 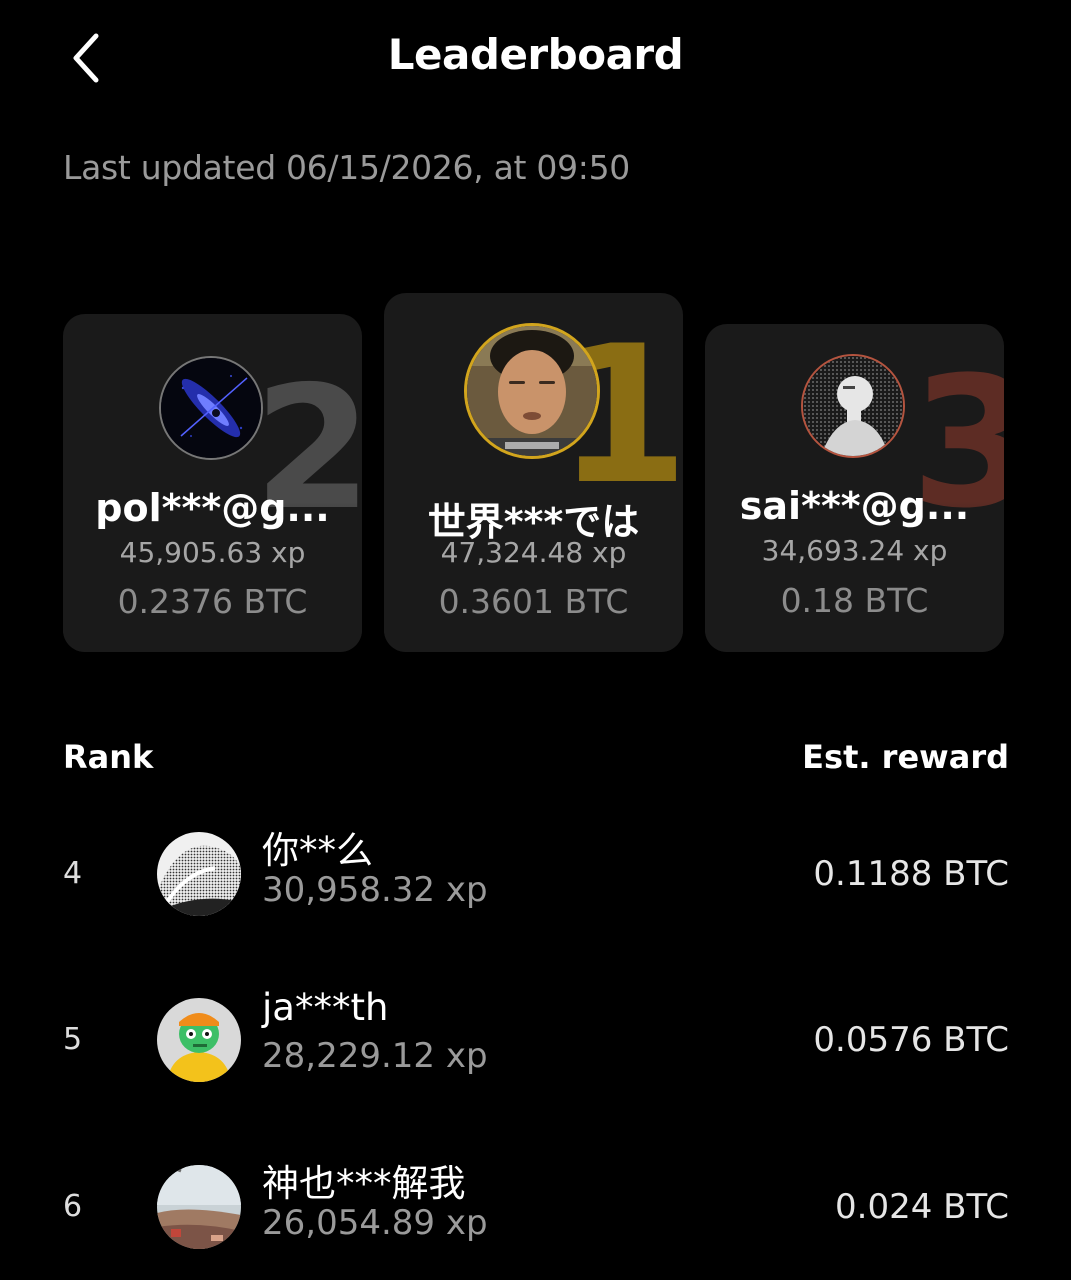 I want to click on row-name: ja***th, so click(x=325, y=1007).